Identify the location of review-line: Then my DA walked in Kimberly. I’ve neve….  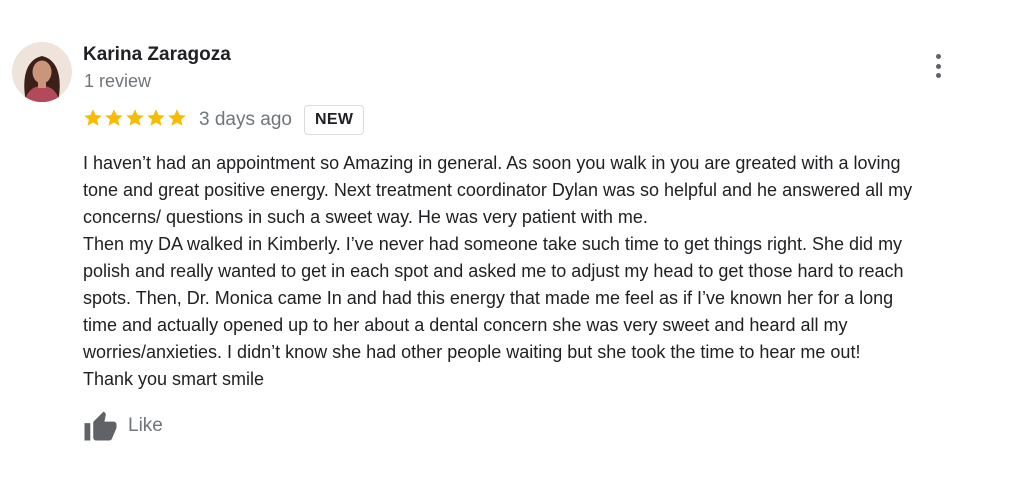
(493, 244).